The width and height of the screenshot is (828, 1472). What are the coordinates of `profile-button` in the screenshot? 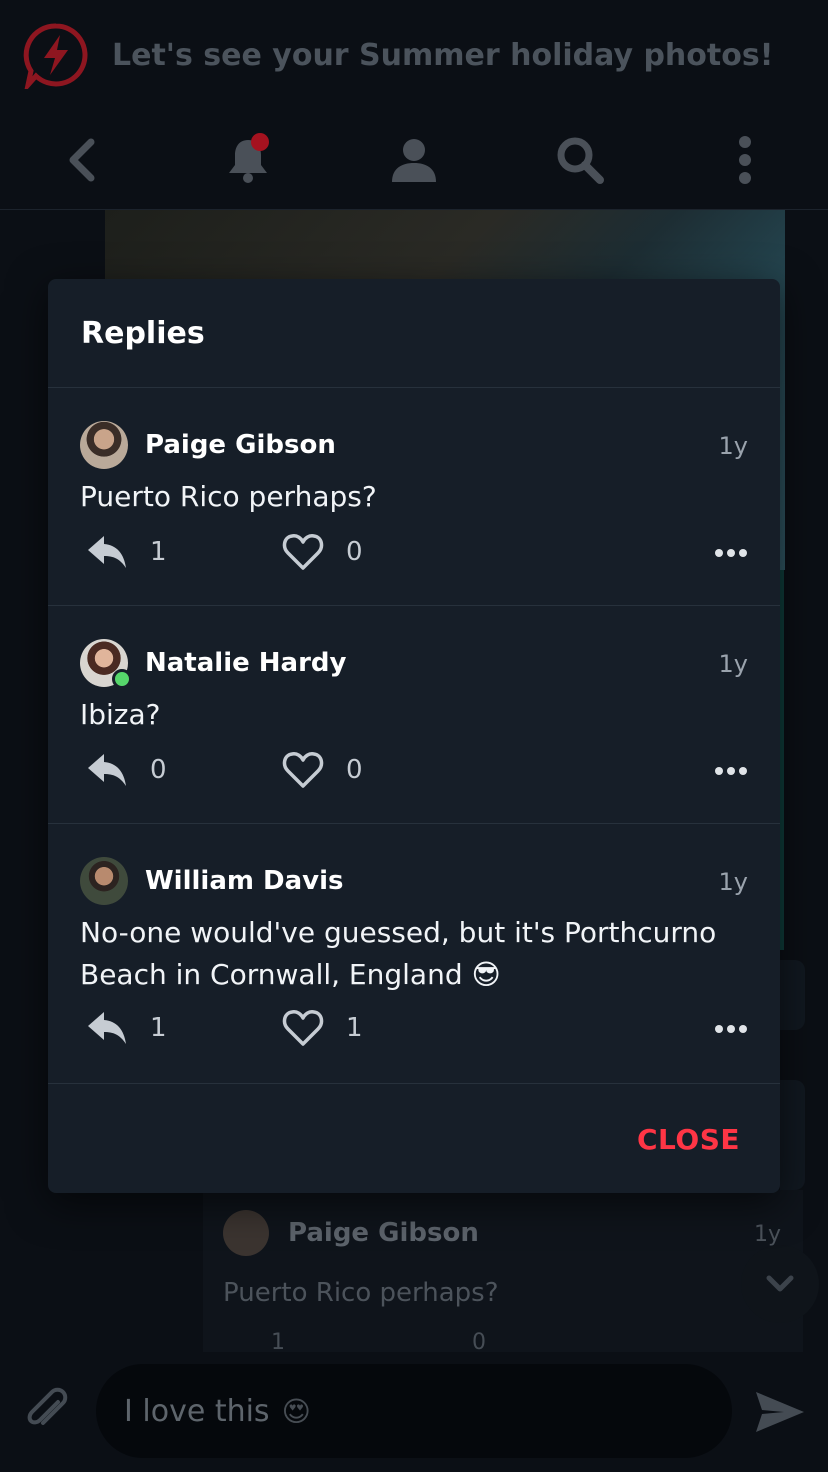 It's located at (414, 160).